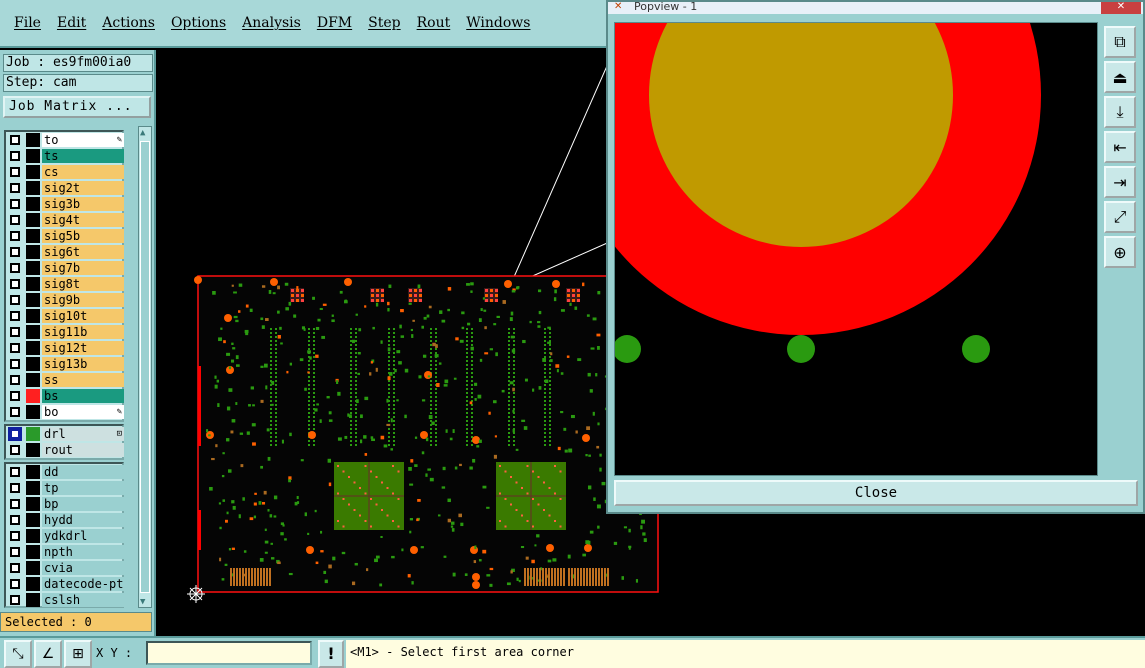 This screenshot has height=668, width=1145. Describe the element at coordinates (875, 8) in the screenshot. I see `popview-titlebar: ✕ Popview - 1 ✕` at that location.